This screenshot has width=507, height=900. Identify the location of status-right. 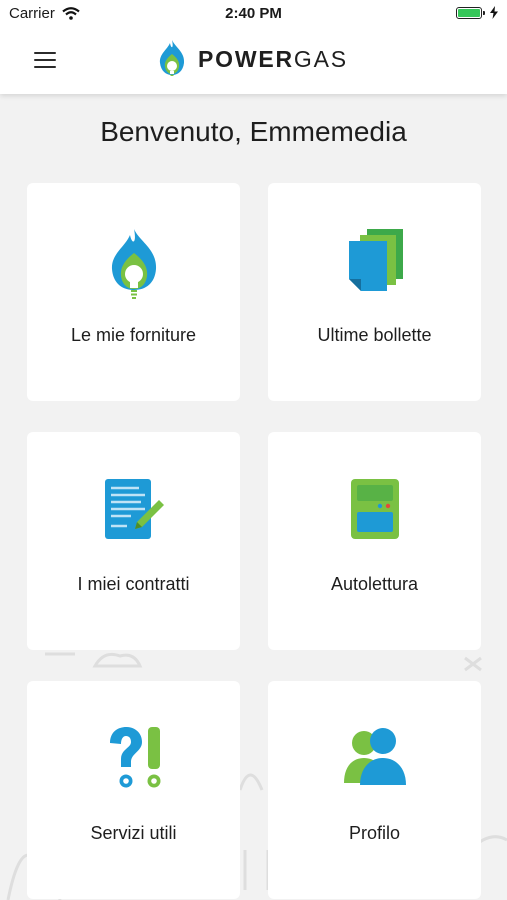
(477, 12).